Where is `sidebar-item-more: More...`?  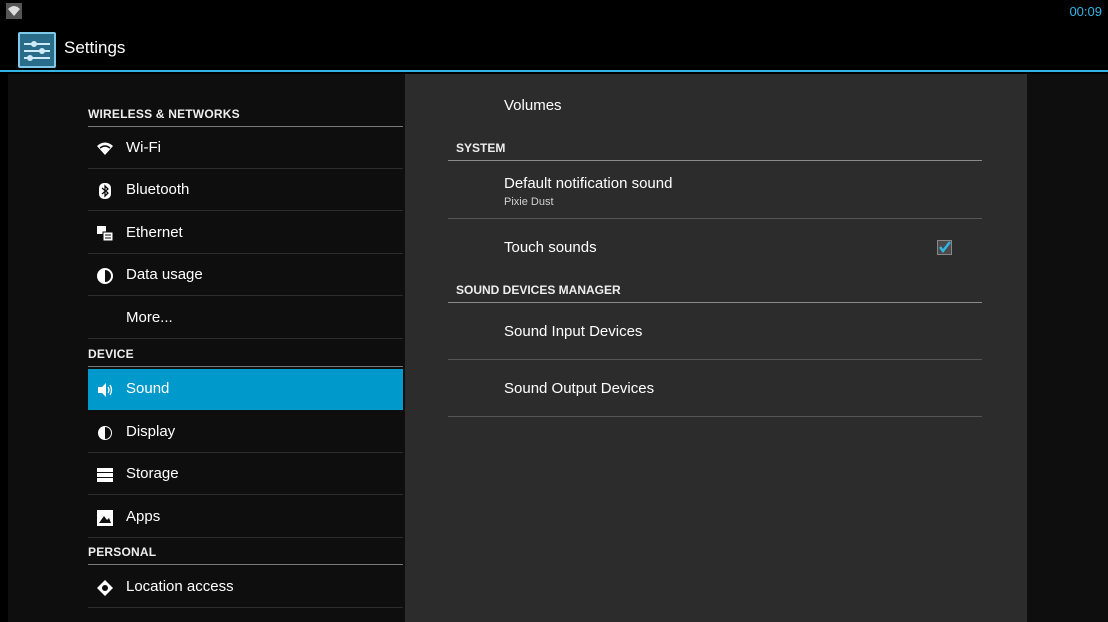
sidebar-item-more: More... is located at coordinates (245, 318).